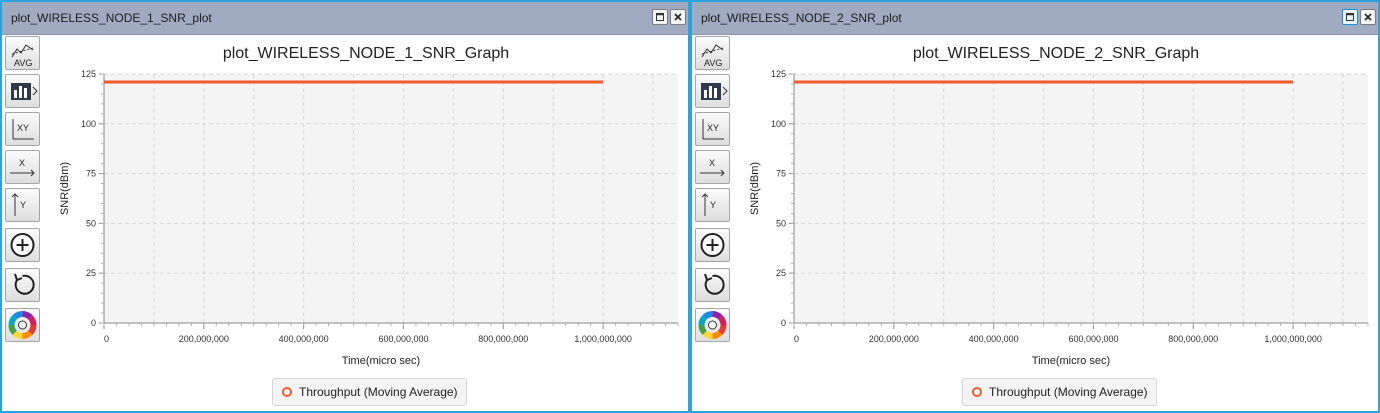 The width and height of the screenshot is (1380, 413). I want to click on window-titlebar: plot_WIRELESS_NODE_2_SNR_plot, so click(1035, 18).